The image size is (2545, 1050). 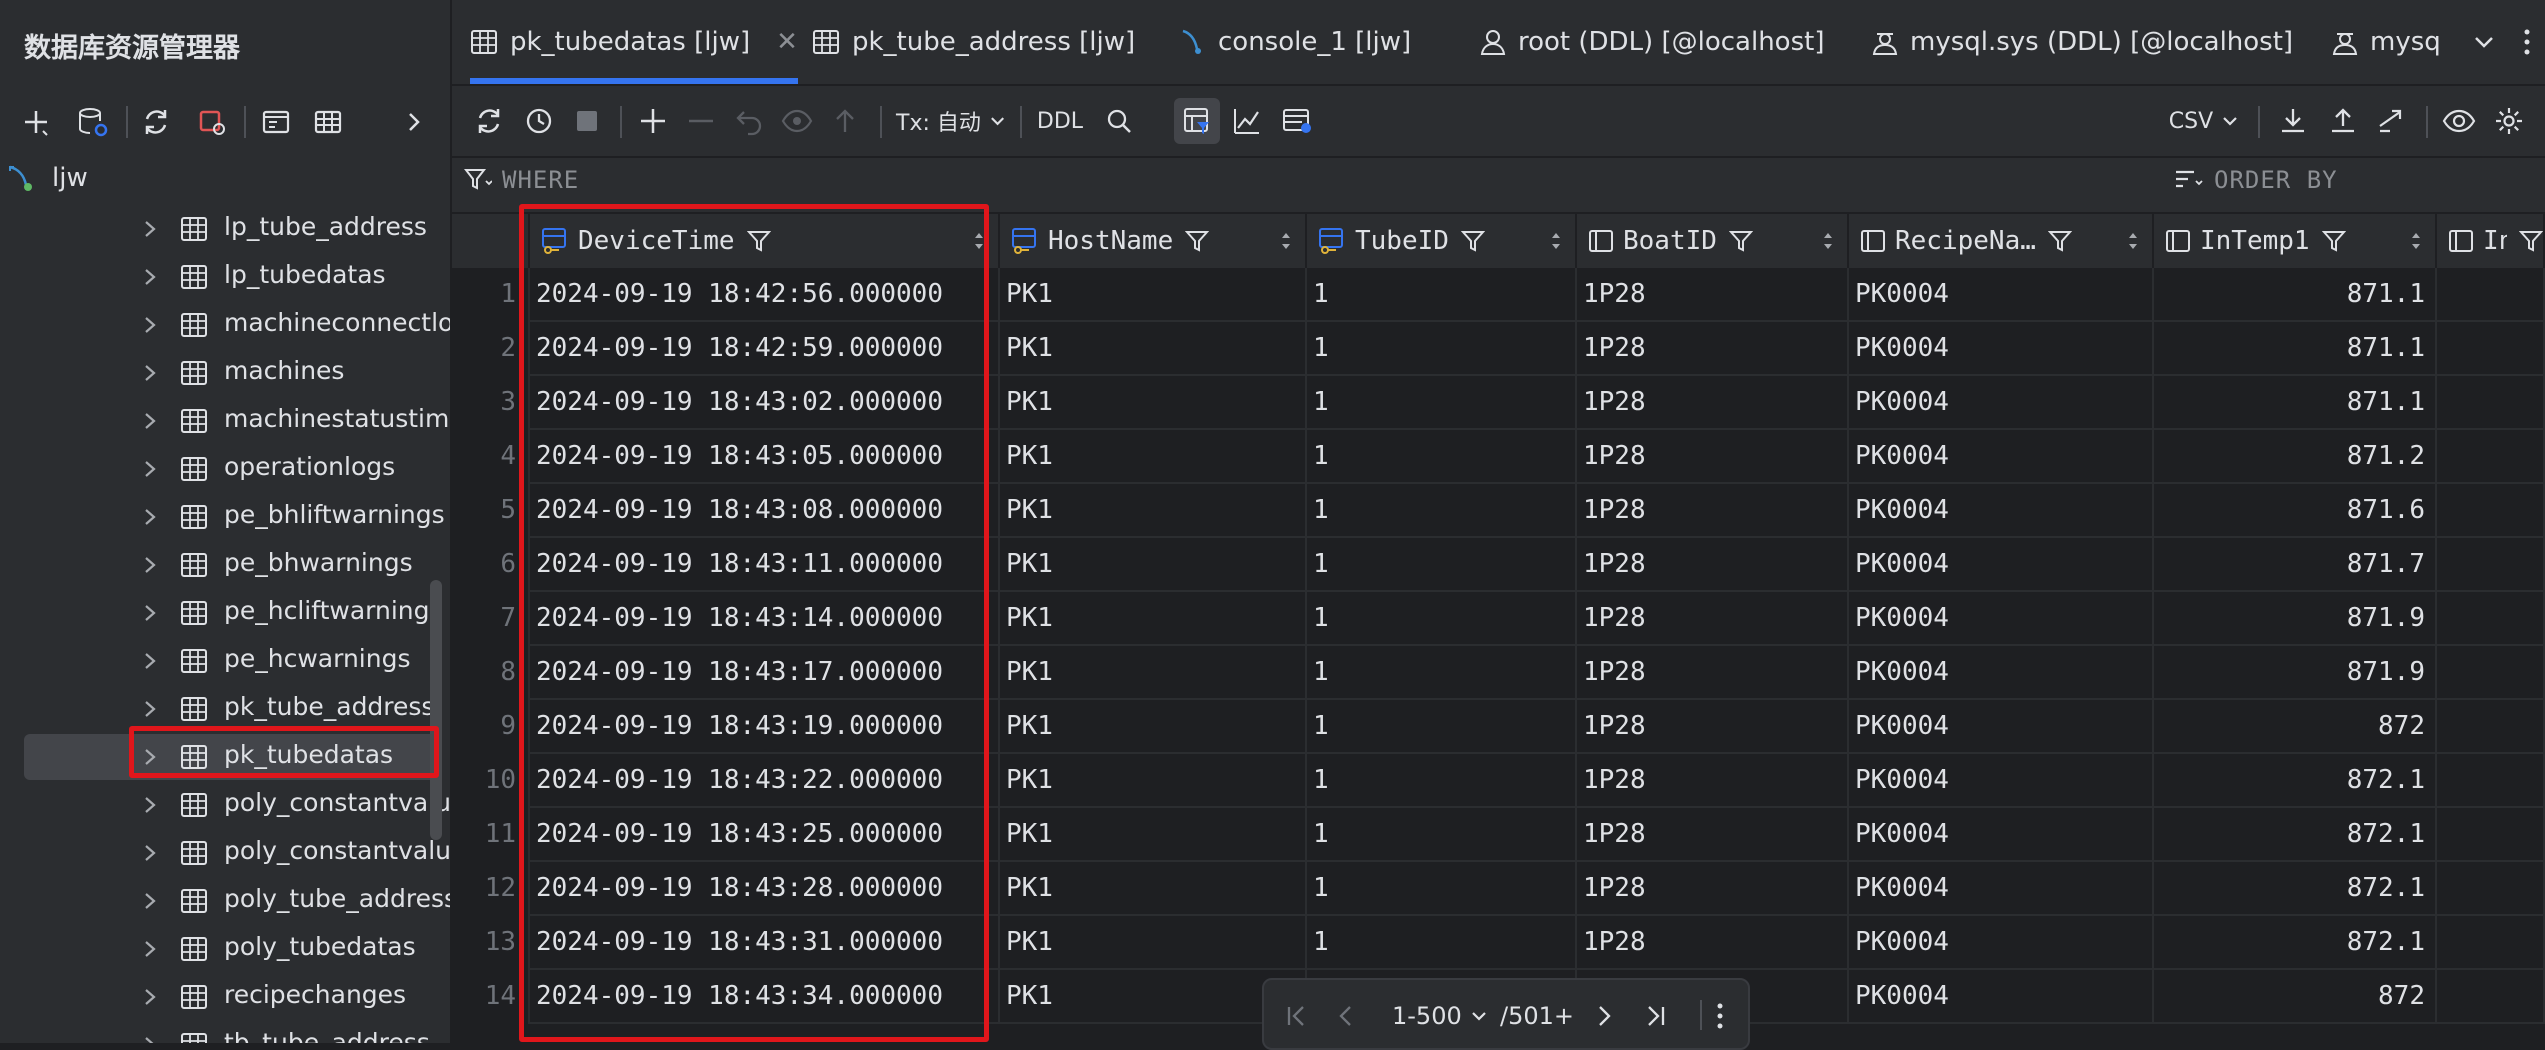 What do you see at coordinates (2082, 42) in the screenshot?
I see `tab-mysql-sys-ddl: mysql.sys (DDL) [@localhost]` at bounding box center [2082, 42].